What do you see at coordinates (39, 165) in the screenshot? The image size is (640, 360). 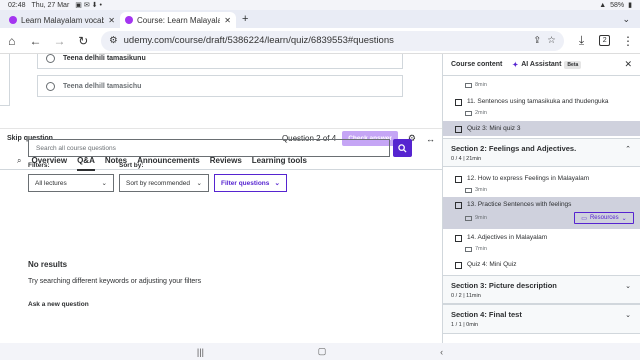 I see `filters-label: Filters:` at bounding box center [39, 165].